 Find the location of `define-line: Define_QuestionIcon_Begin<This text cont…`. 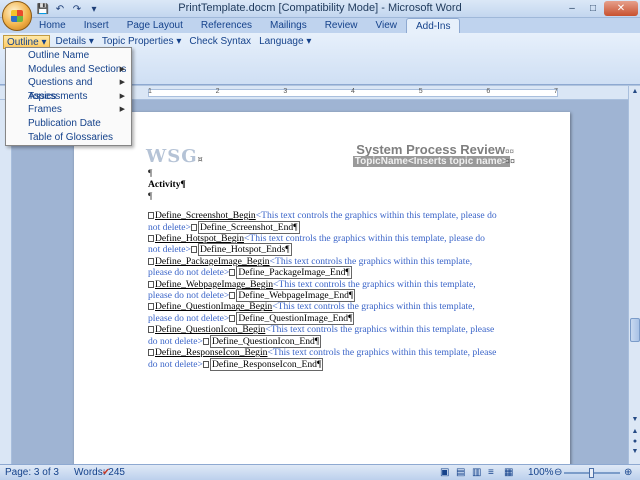

define-line: Define_QuestionIcon_Begin<This text cont… is located at coordinates (323, 336).